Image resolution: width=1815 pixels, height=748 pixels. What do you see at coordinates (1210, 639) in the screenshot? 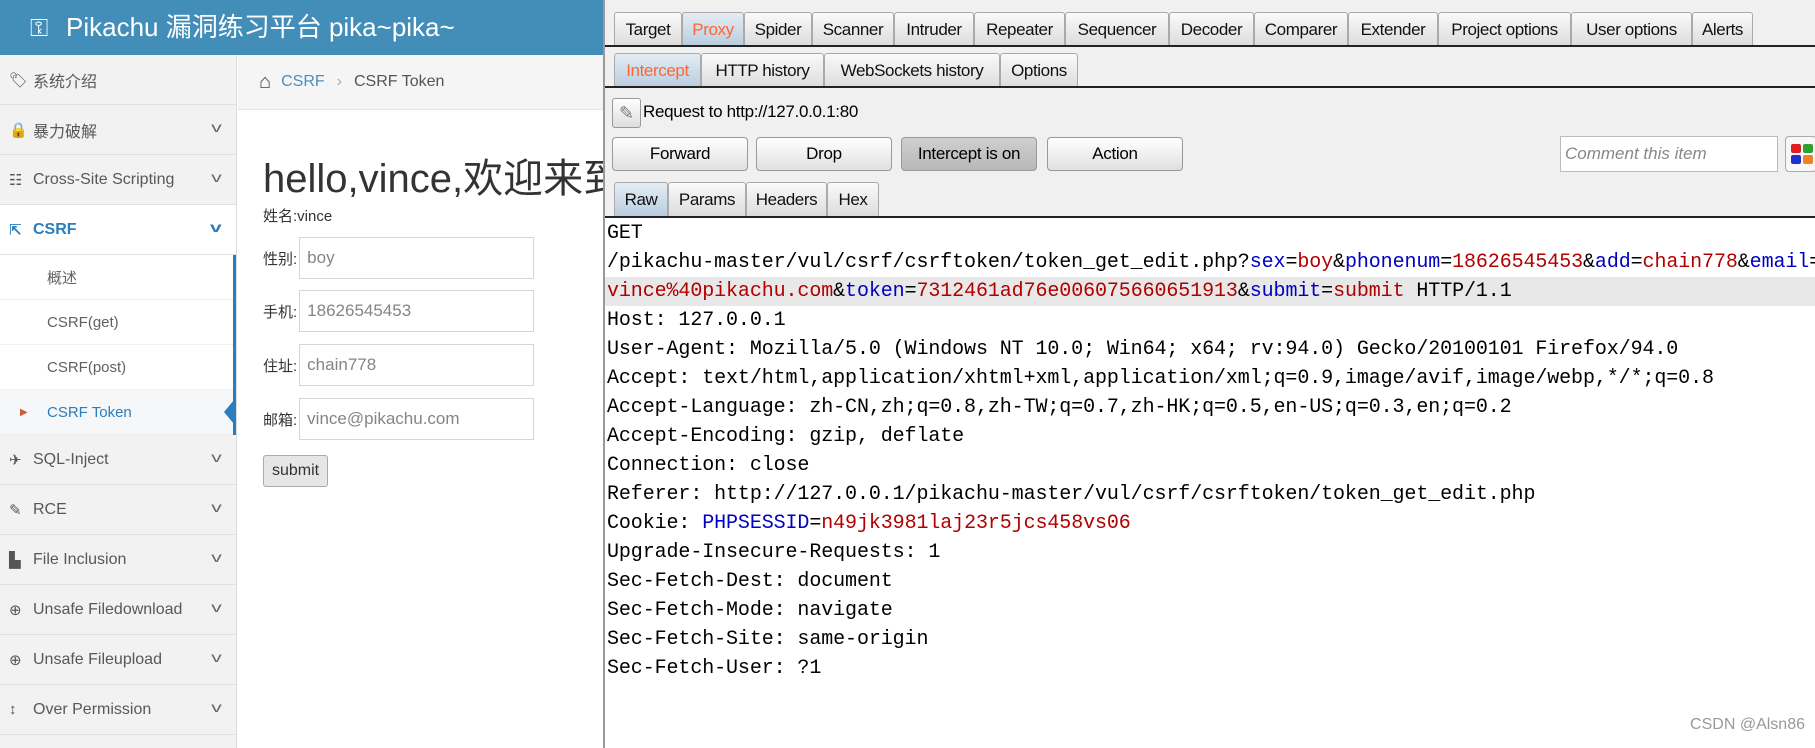
I see `request-line: Sec-Fetch-Site: same-origin` at bounding box center [1210, 639].